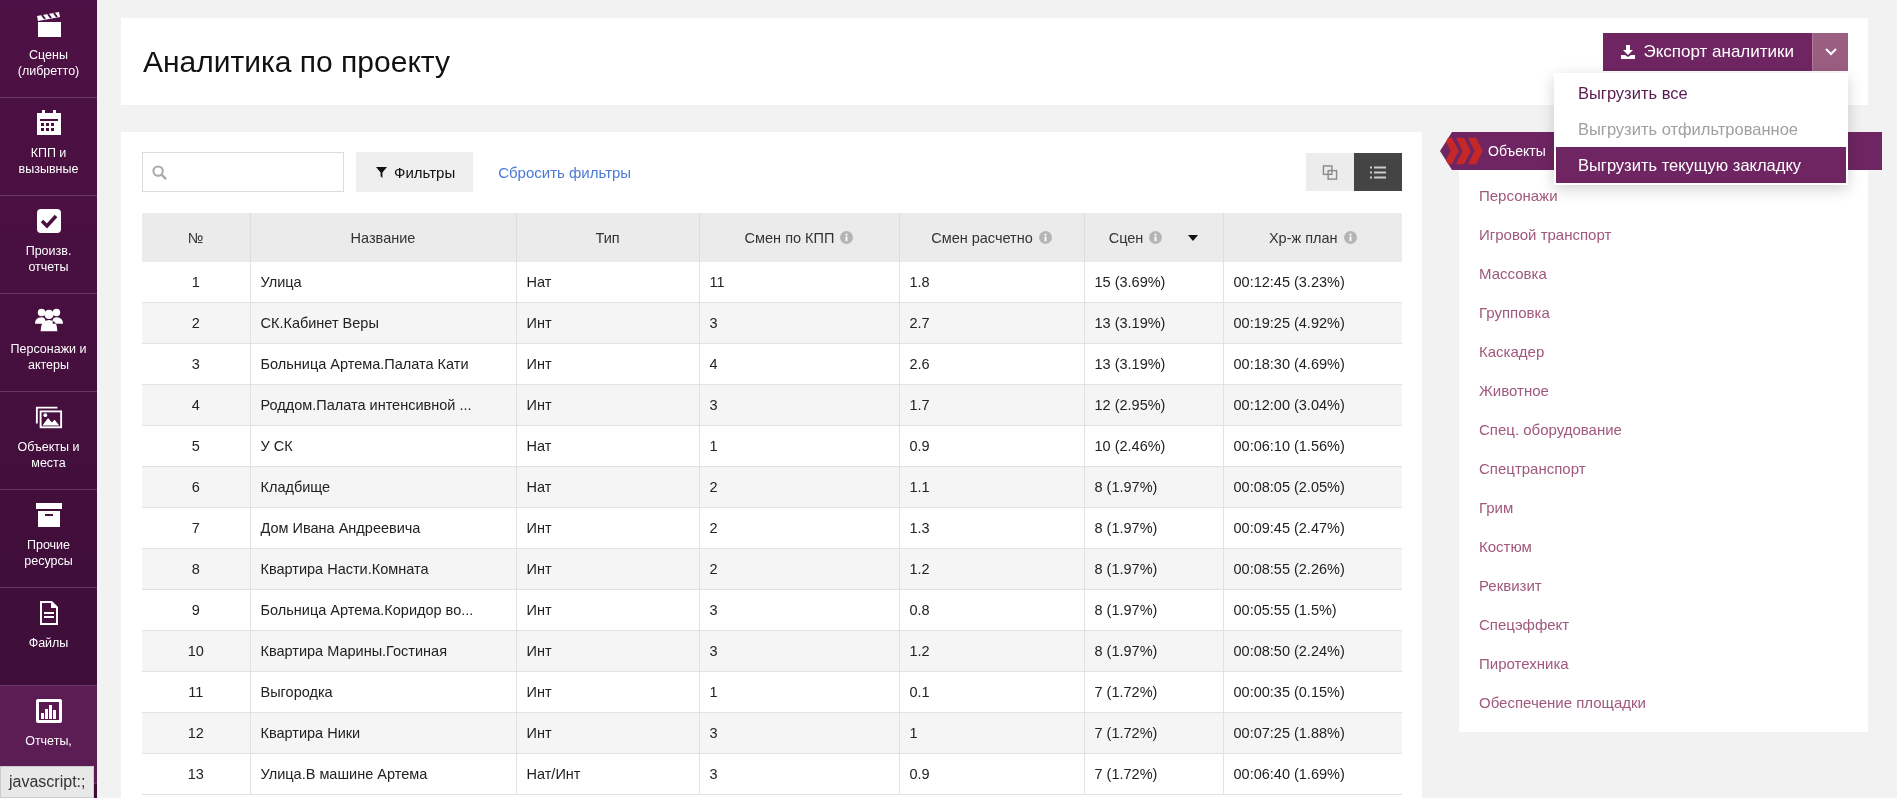 The width and height of the screenshot is (1897, 798). What do you see at coordinates (1153, 405) in the screenshot?
I see `table-cell: 12 (2.95%)` at bounding box center [1153, 405].